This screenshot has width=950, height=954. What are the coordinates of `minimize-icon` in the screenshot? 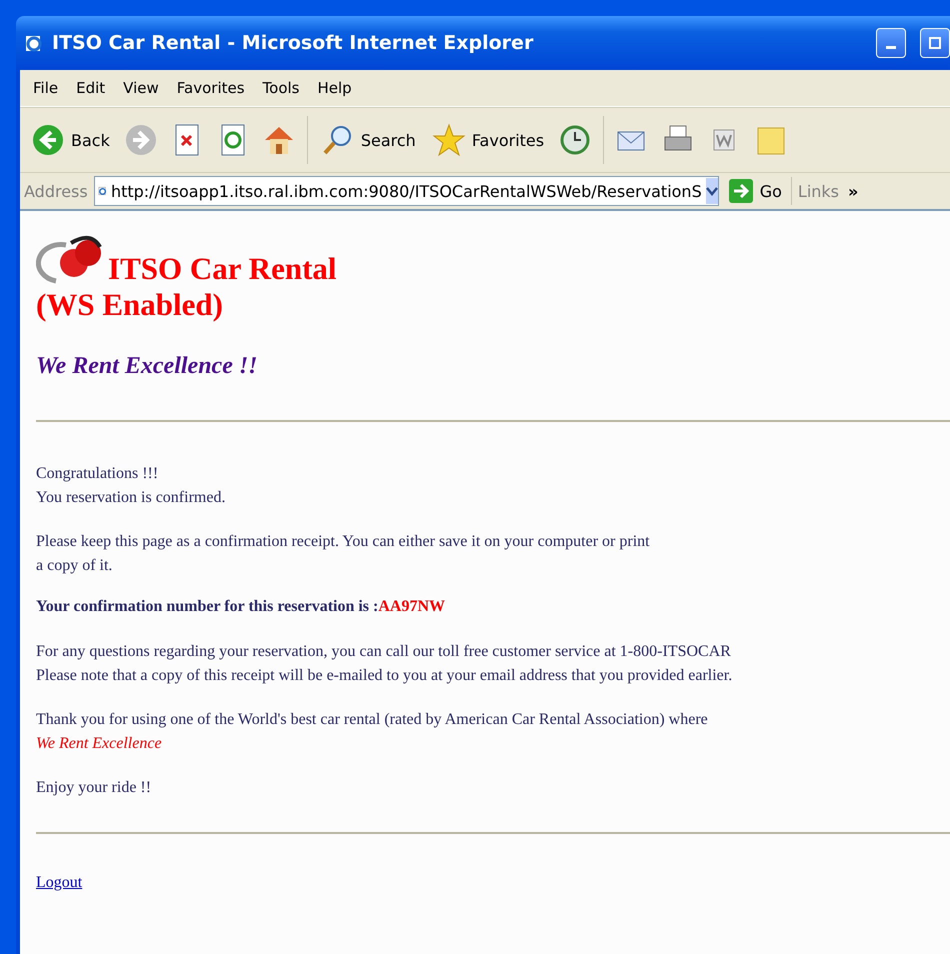 It's located at (891, 47).